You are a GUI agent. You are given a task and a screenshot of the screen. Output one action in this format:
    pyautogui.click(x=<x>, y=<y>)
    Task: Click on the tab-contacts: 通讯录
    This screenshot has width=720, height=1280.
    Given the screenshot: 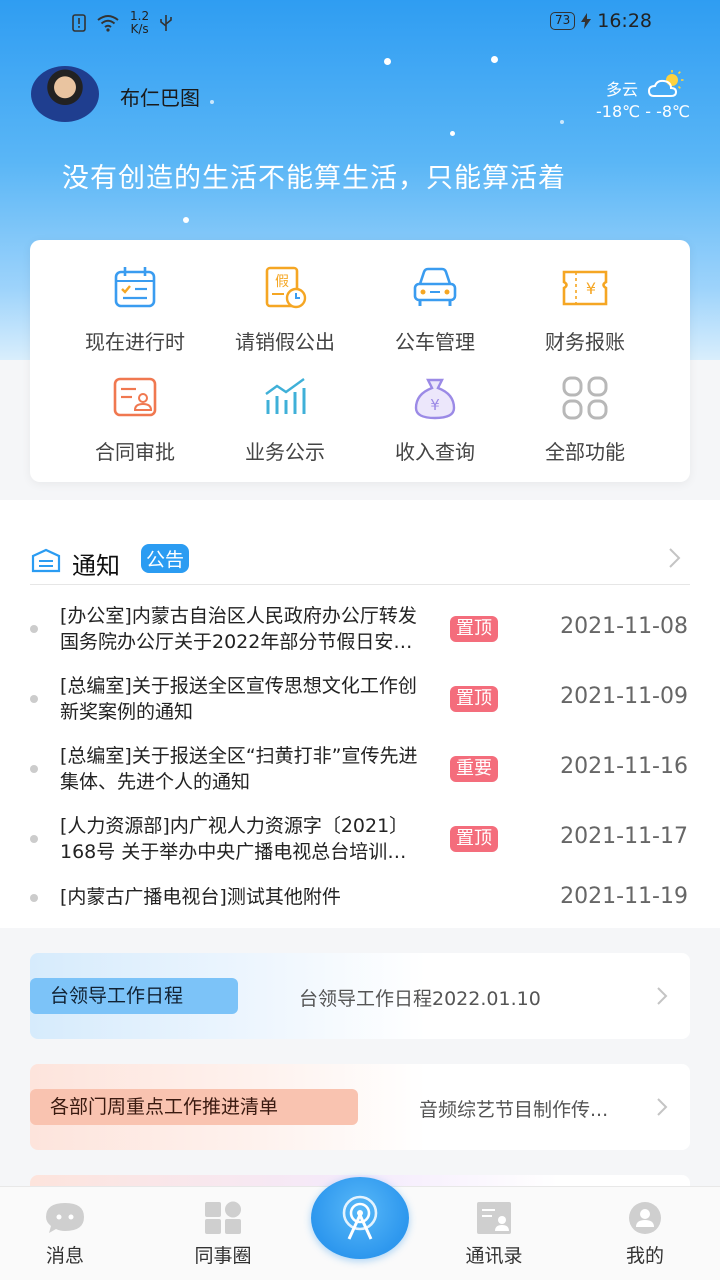 What is the action you would take?
    pyautogui.click(x=494, y=1234)
    